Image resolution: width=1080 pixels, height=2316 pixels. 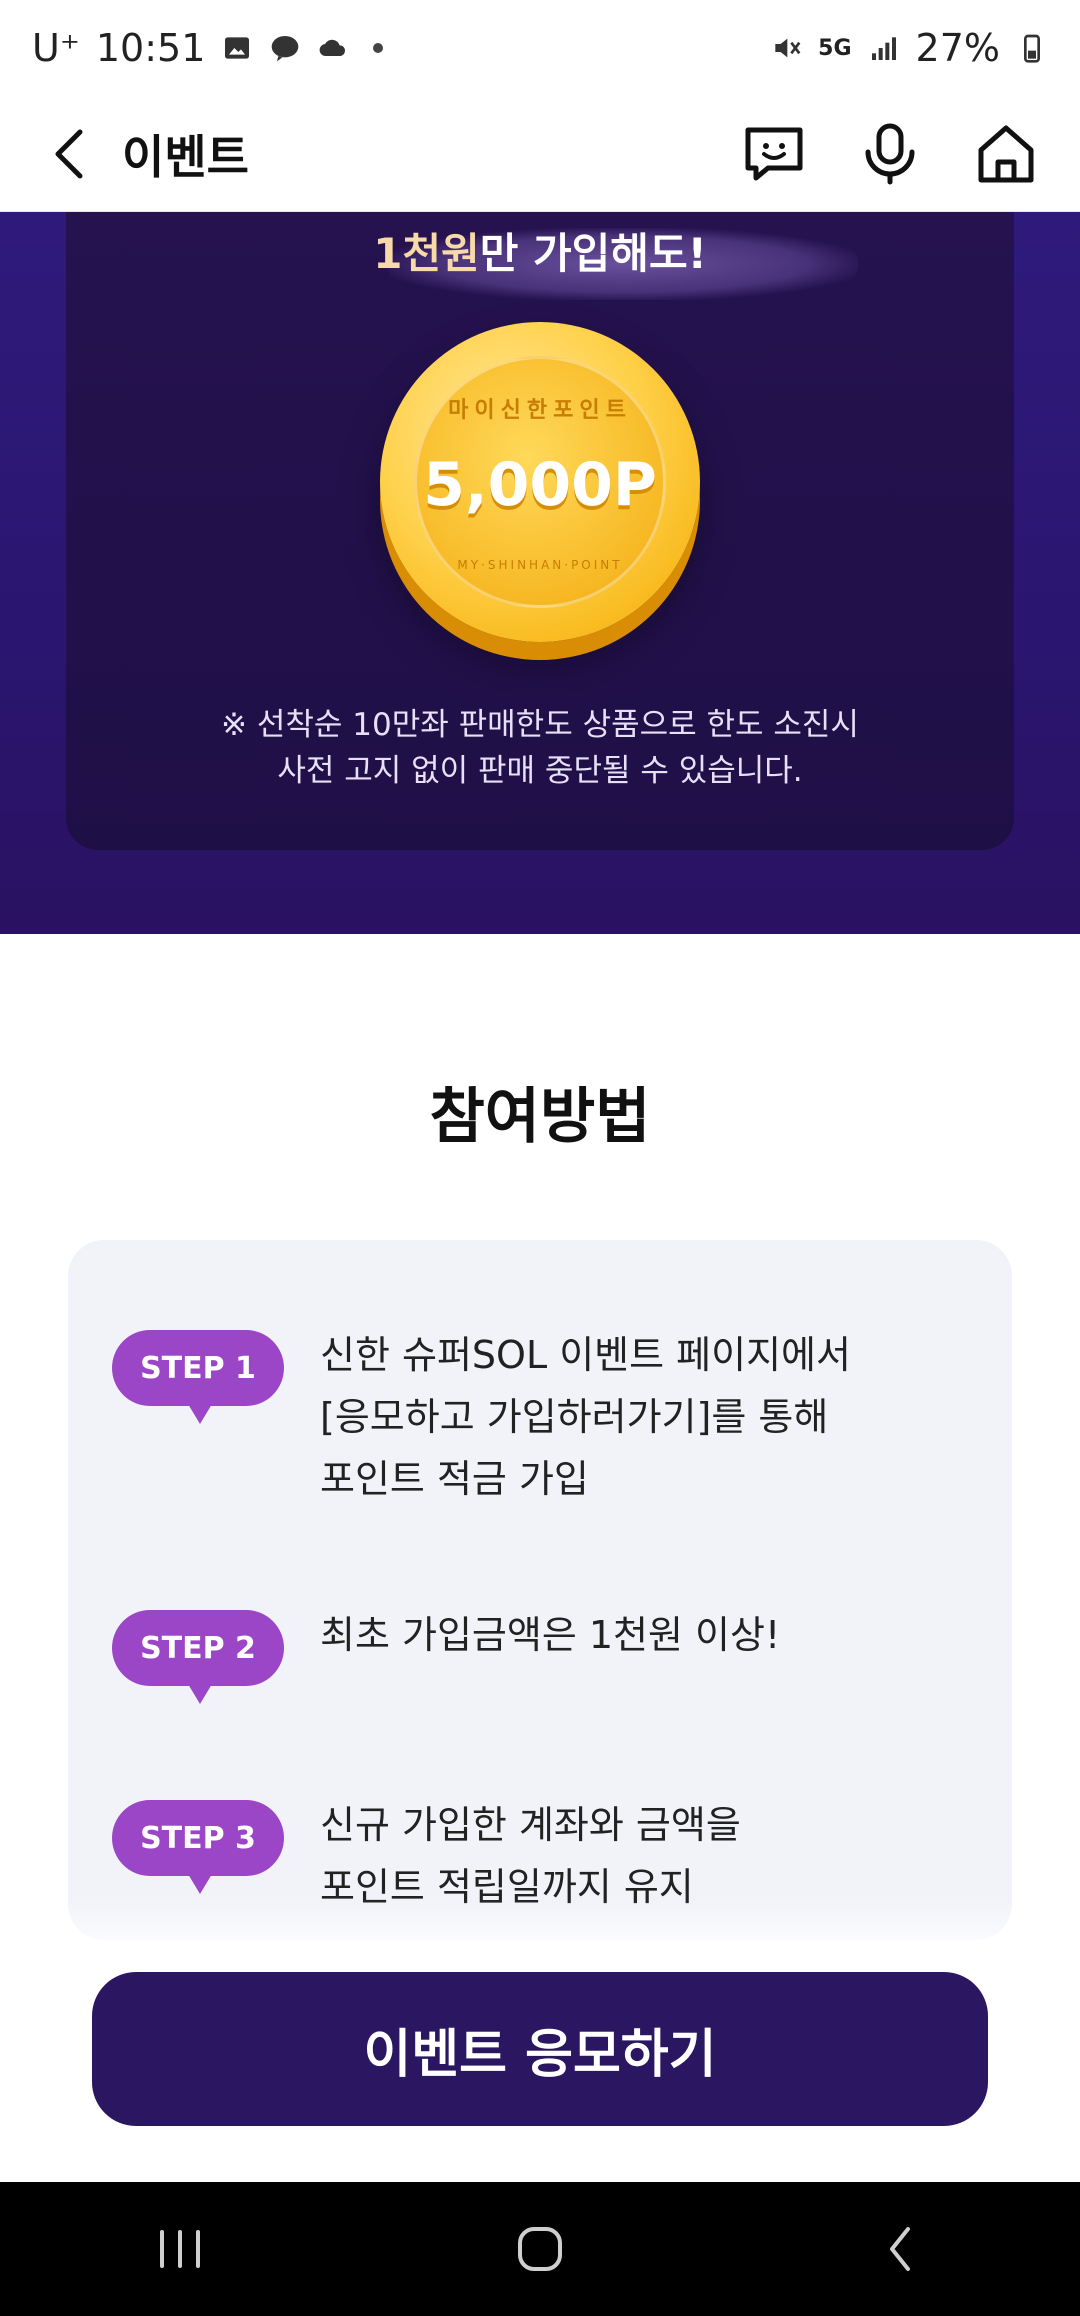 I want to click on recent-apps-icon, so click(x=180, y=2249).